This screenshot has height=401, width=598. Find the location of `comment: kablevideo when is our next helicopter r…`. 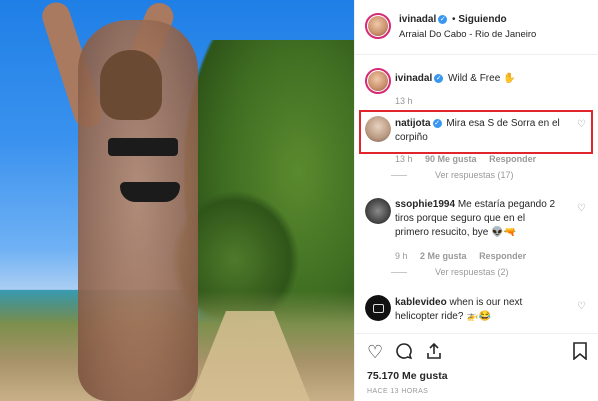

comment: kablevideo when is our next helicopter r… is located at coordinates (477, 310).